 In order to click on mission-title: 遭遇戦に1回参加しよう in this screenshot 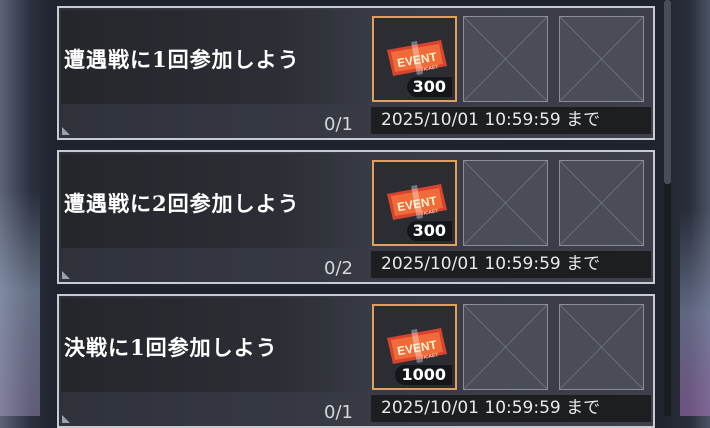, I will do `click(182, 59)`.